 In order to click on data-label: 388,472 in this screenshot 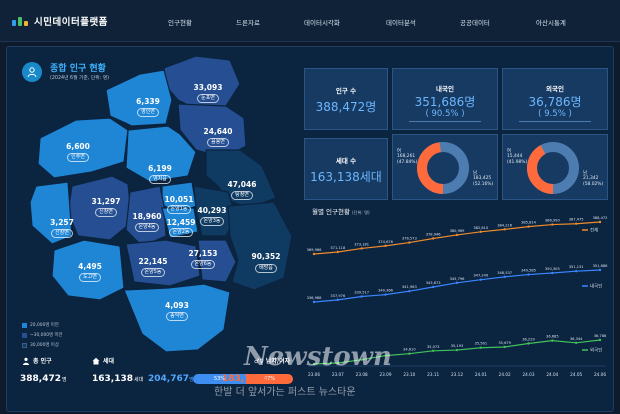, I will do `click(600, 218)`.